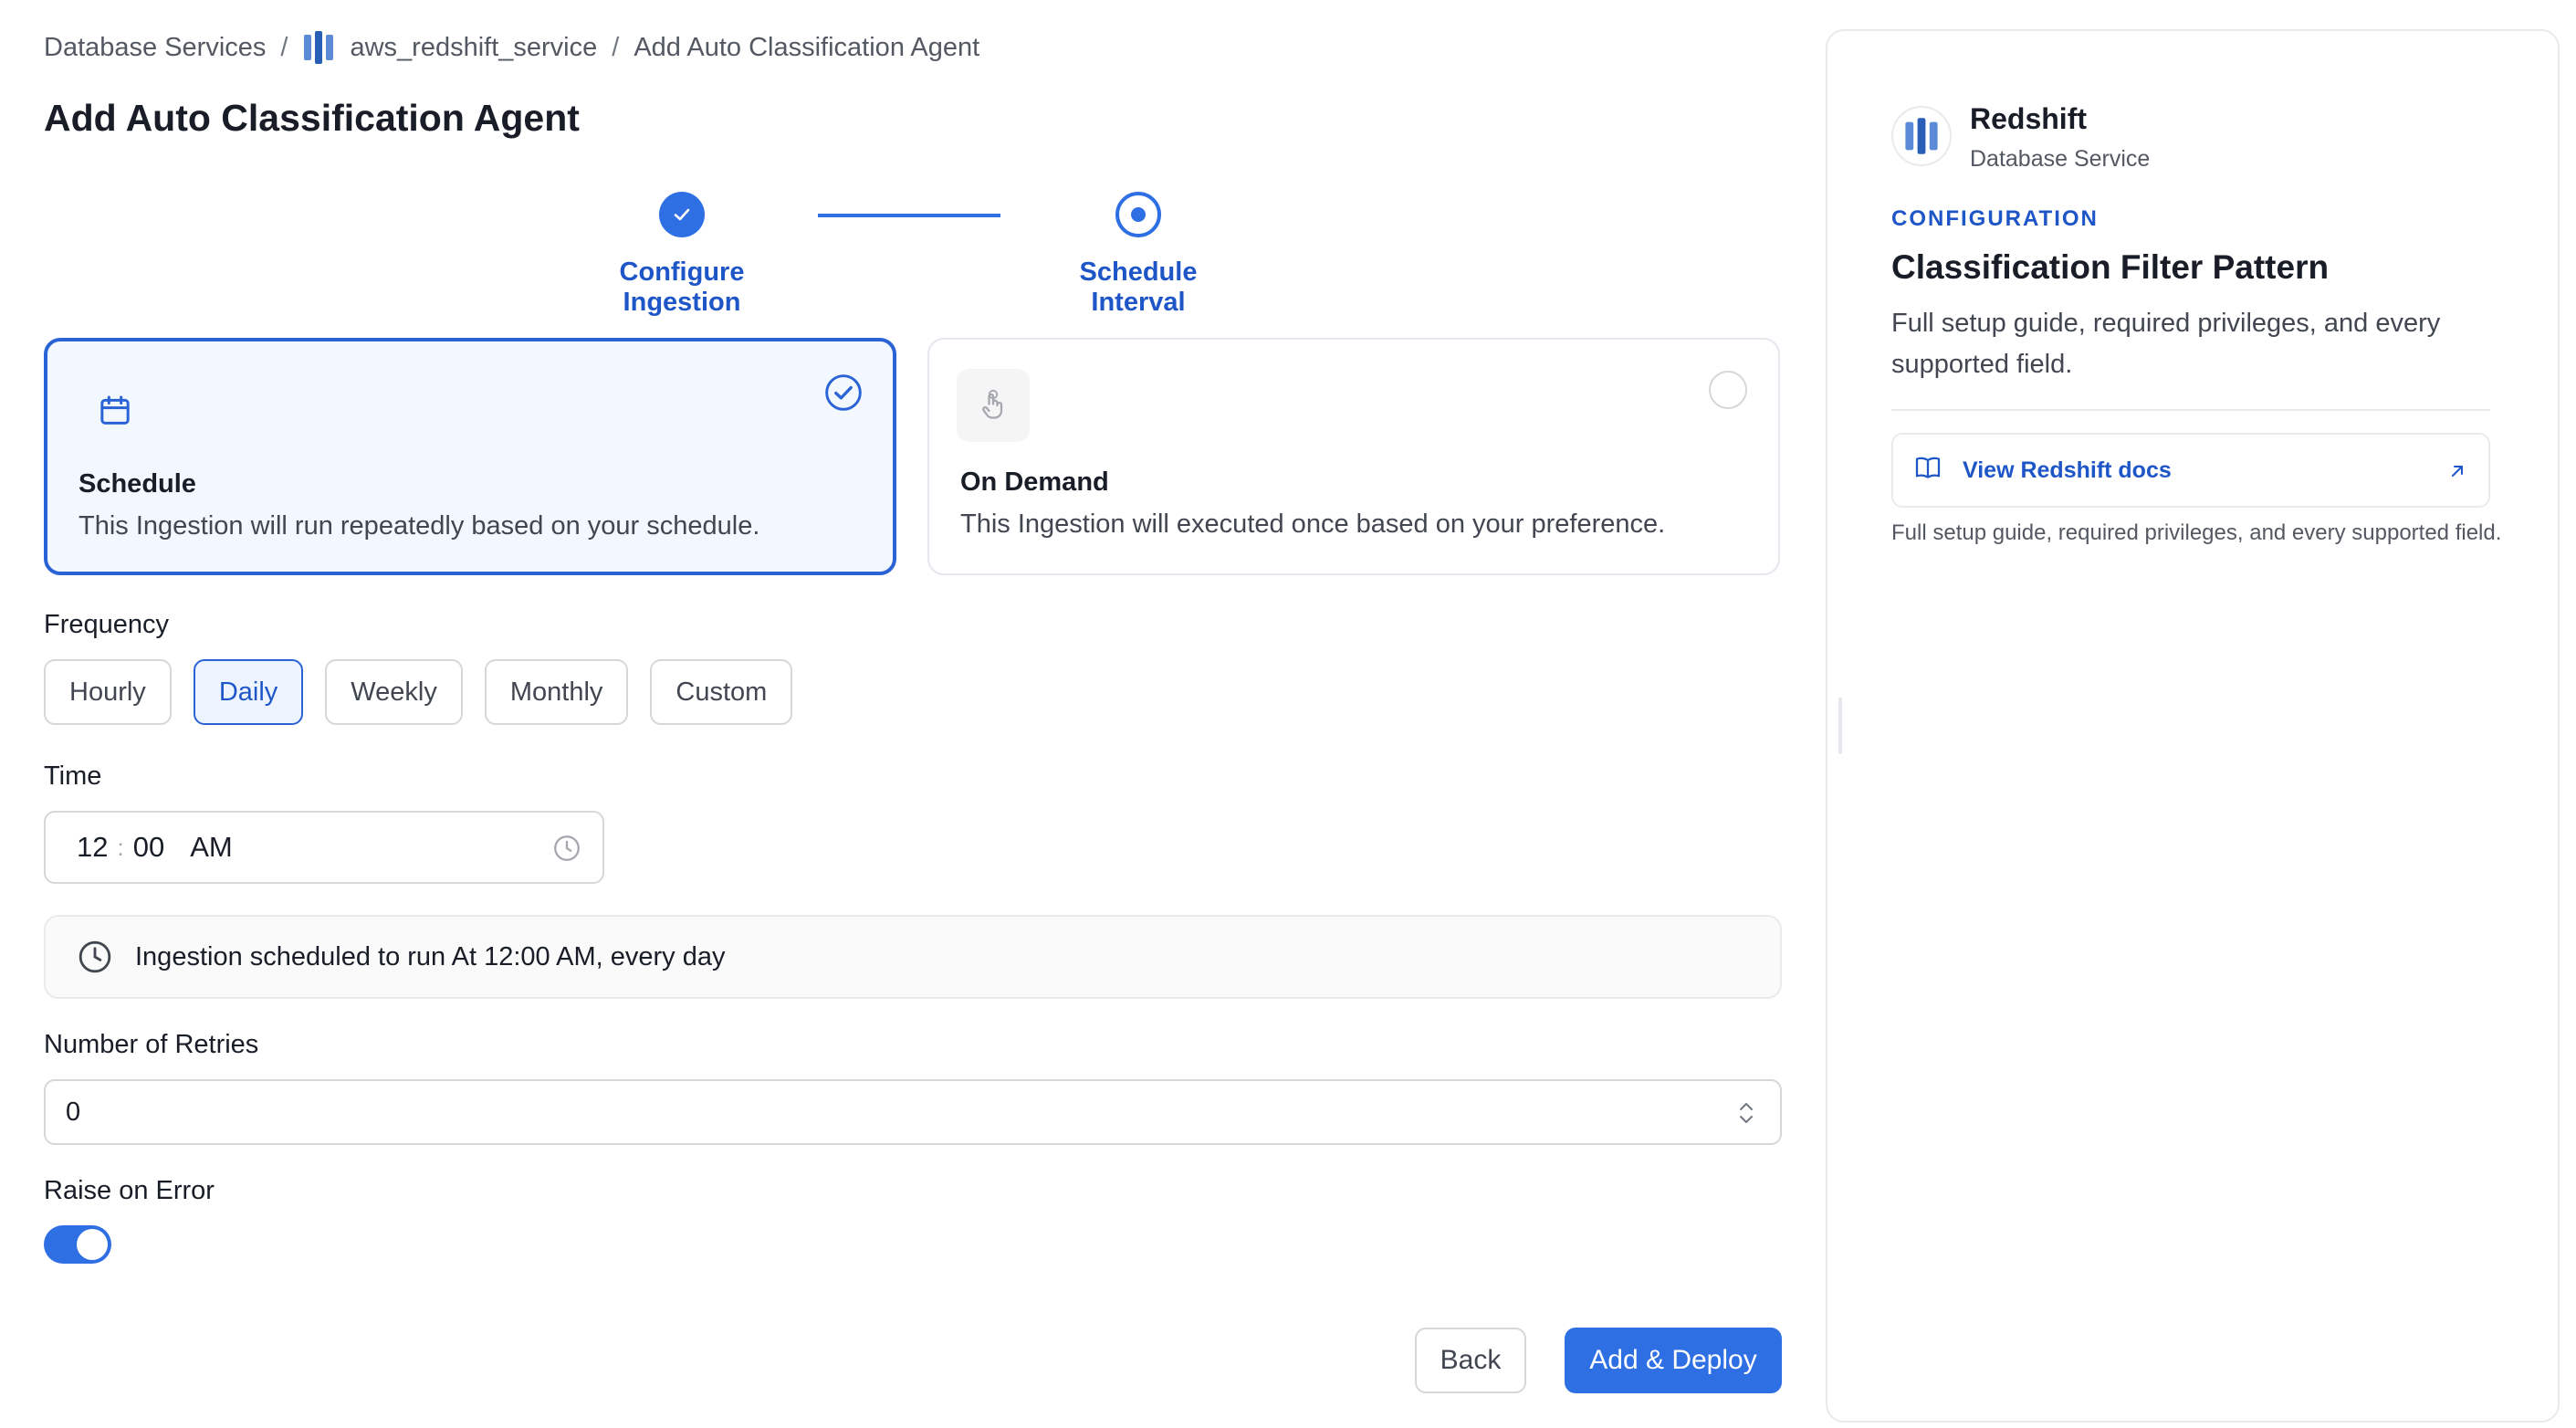 This screenshot has height=1428, width=2576. Describe the element at coordinates (324, 847) in the screenshot. I see `time-picker: 12 : 00 AM` at that location.